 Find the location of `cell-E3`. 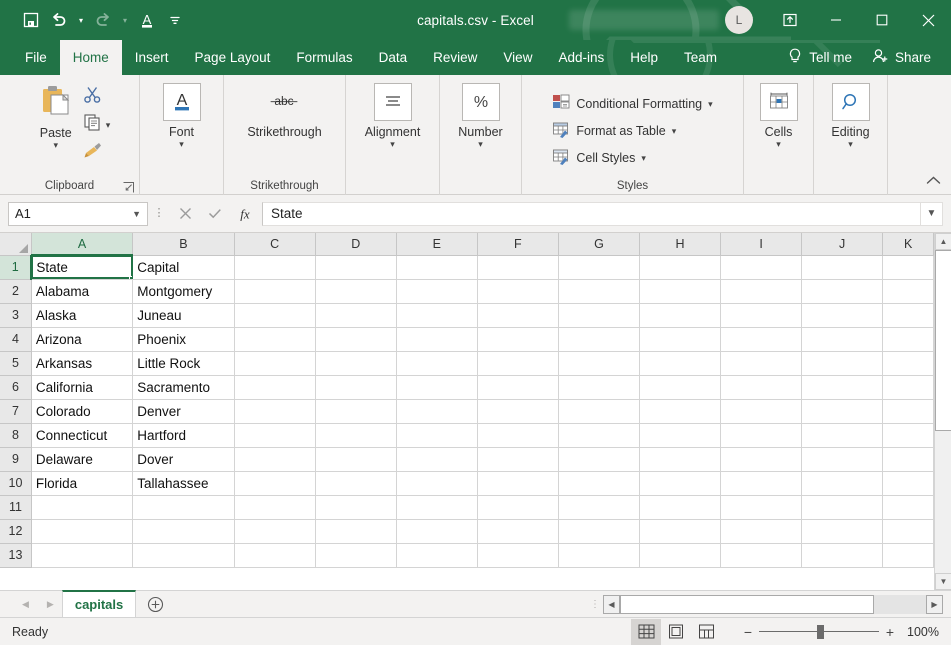

cell-E3 is located at coordinates (437, 315).